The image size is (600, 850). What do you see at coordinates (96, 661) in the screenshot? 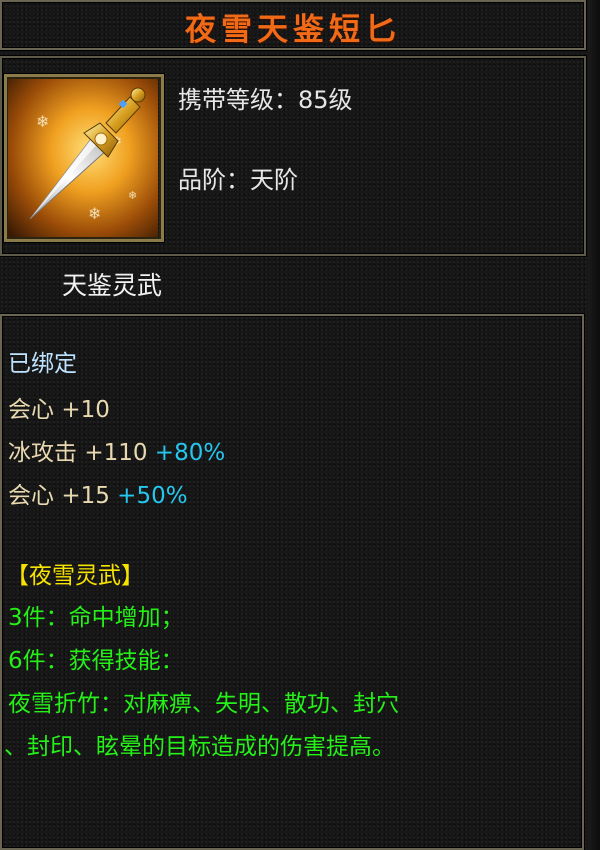
I see `set-bonus-6: 6件：获得技能：` at bounding box center [96, 661].